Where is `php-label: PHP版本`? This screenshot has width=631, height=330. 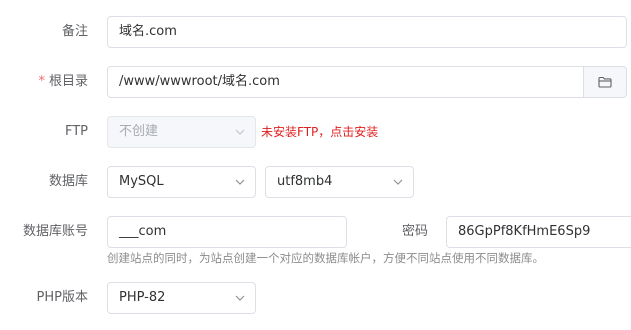 php-label: PHP版本 is located at coordinates (62, 297).